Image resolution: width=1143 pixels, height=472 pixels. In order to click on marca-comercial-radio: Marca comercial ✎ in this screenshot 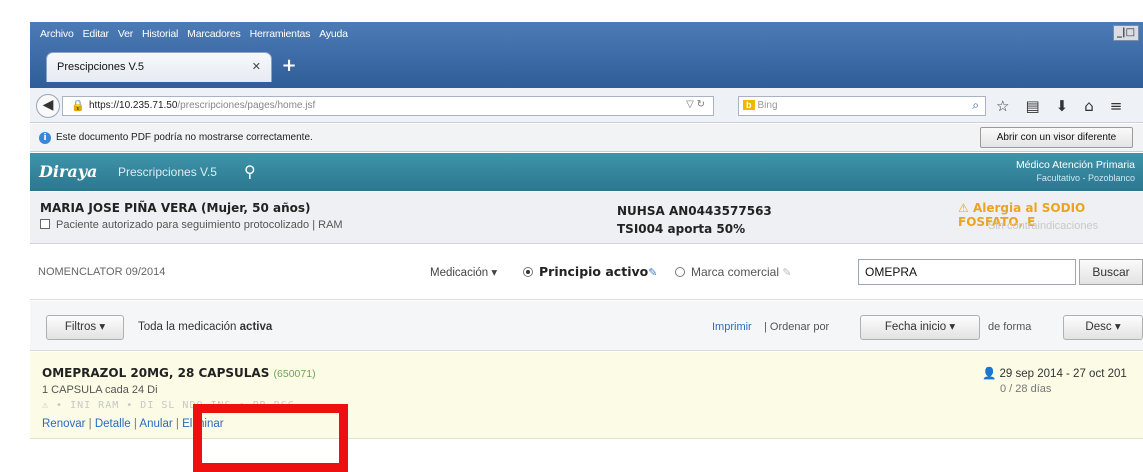, I will do `click(733, 272)`.